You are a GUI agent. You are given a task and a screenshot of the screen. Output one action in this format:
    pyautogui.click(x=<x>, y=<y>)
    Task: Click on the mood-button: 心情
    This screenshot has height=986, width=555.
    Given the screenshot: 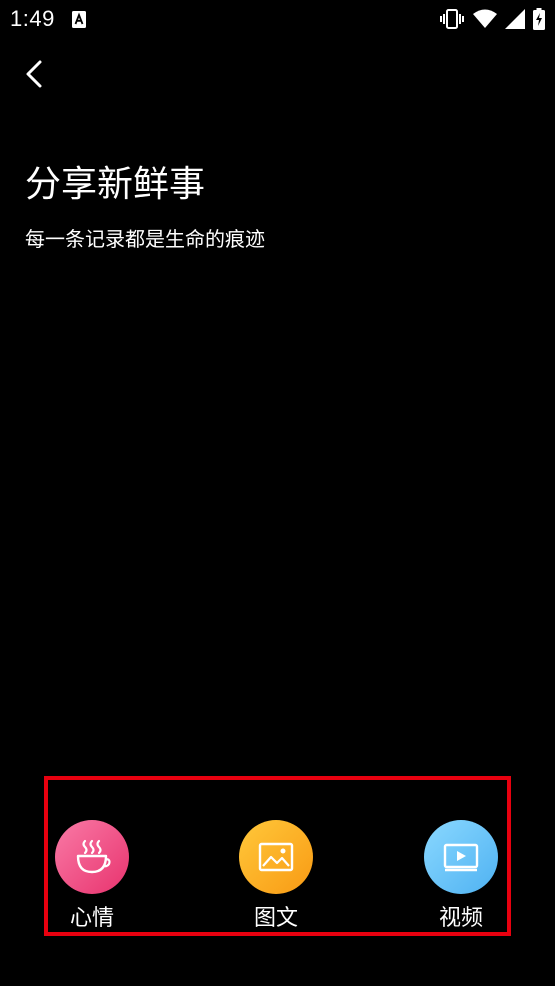 What is the action you would take?
    pyautogui.click(x=92, y=880)
    